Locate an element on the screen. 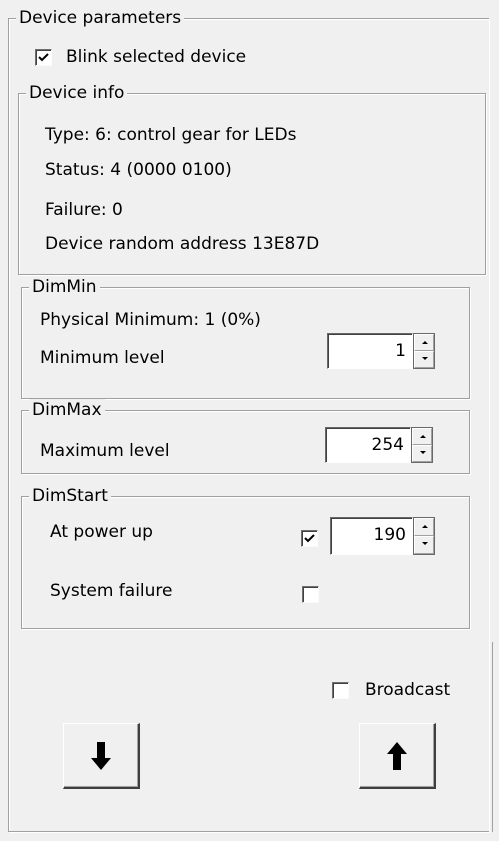 This screenshot has width=499, height=841. at-power-up-spinner is located at coordinates (424, 536).